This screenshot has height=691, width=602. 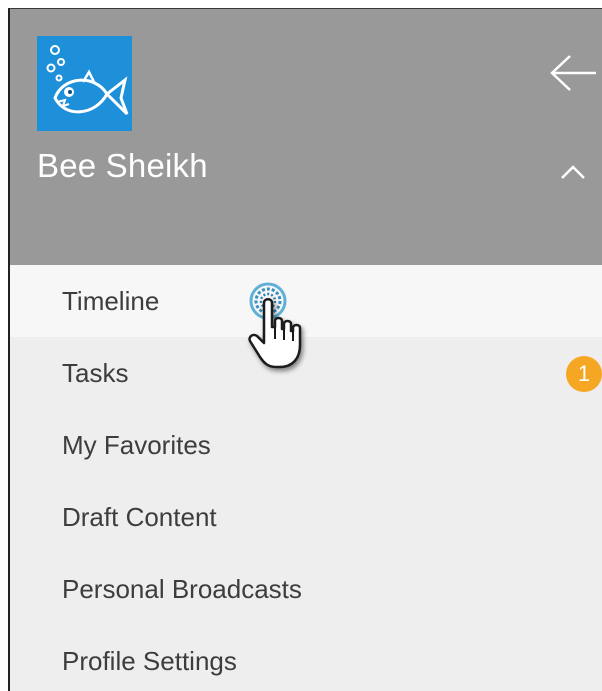 What do you see at coordinates (584, 374) in the screenshot?
I see `notification-badge: 1` at bounding box center [584, 374].